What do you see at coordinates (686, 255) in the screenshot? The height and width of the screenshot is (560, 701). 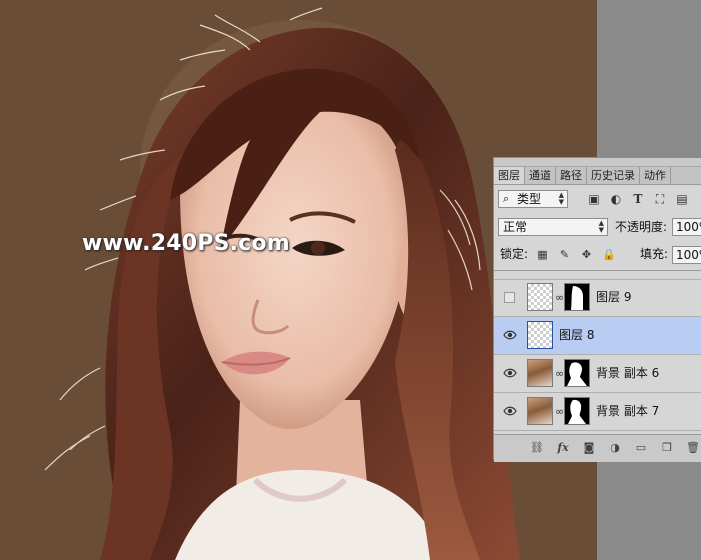 I see `fill-field: 100%` at bounding box center [686, 255].